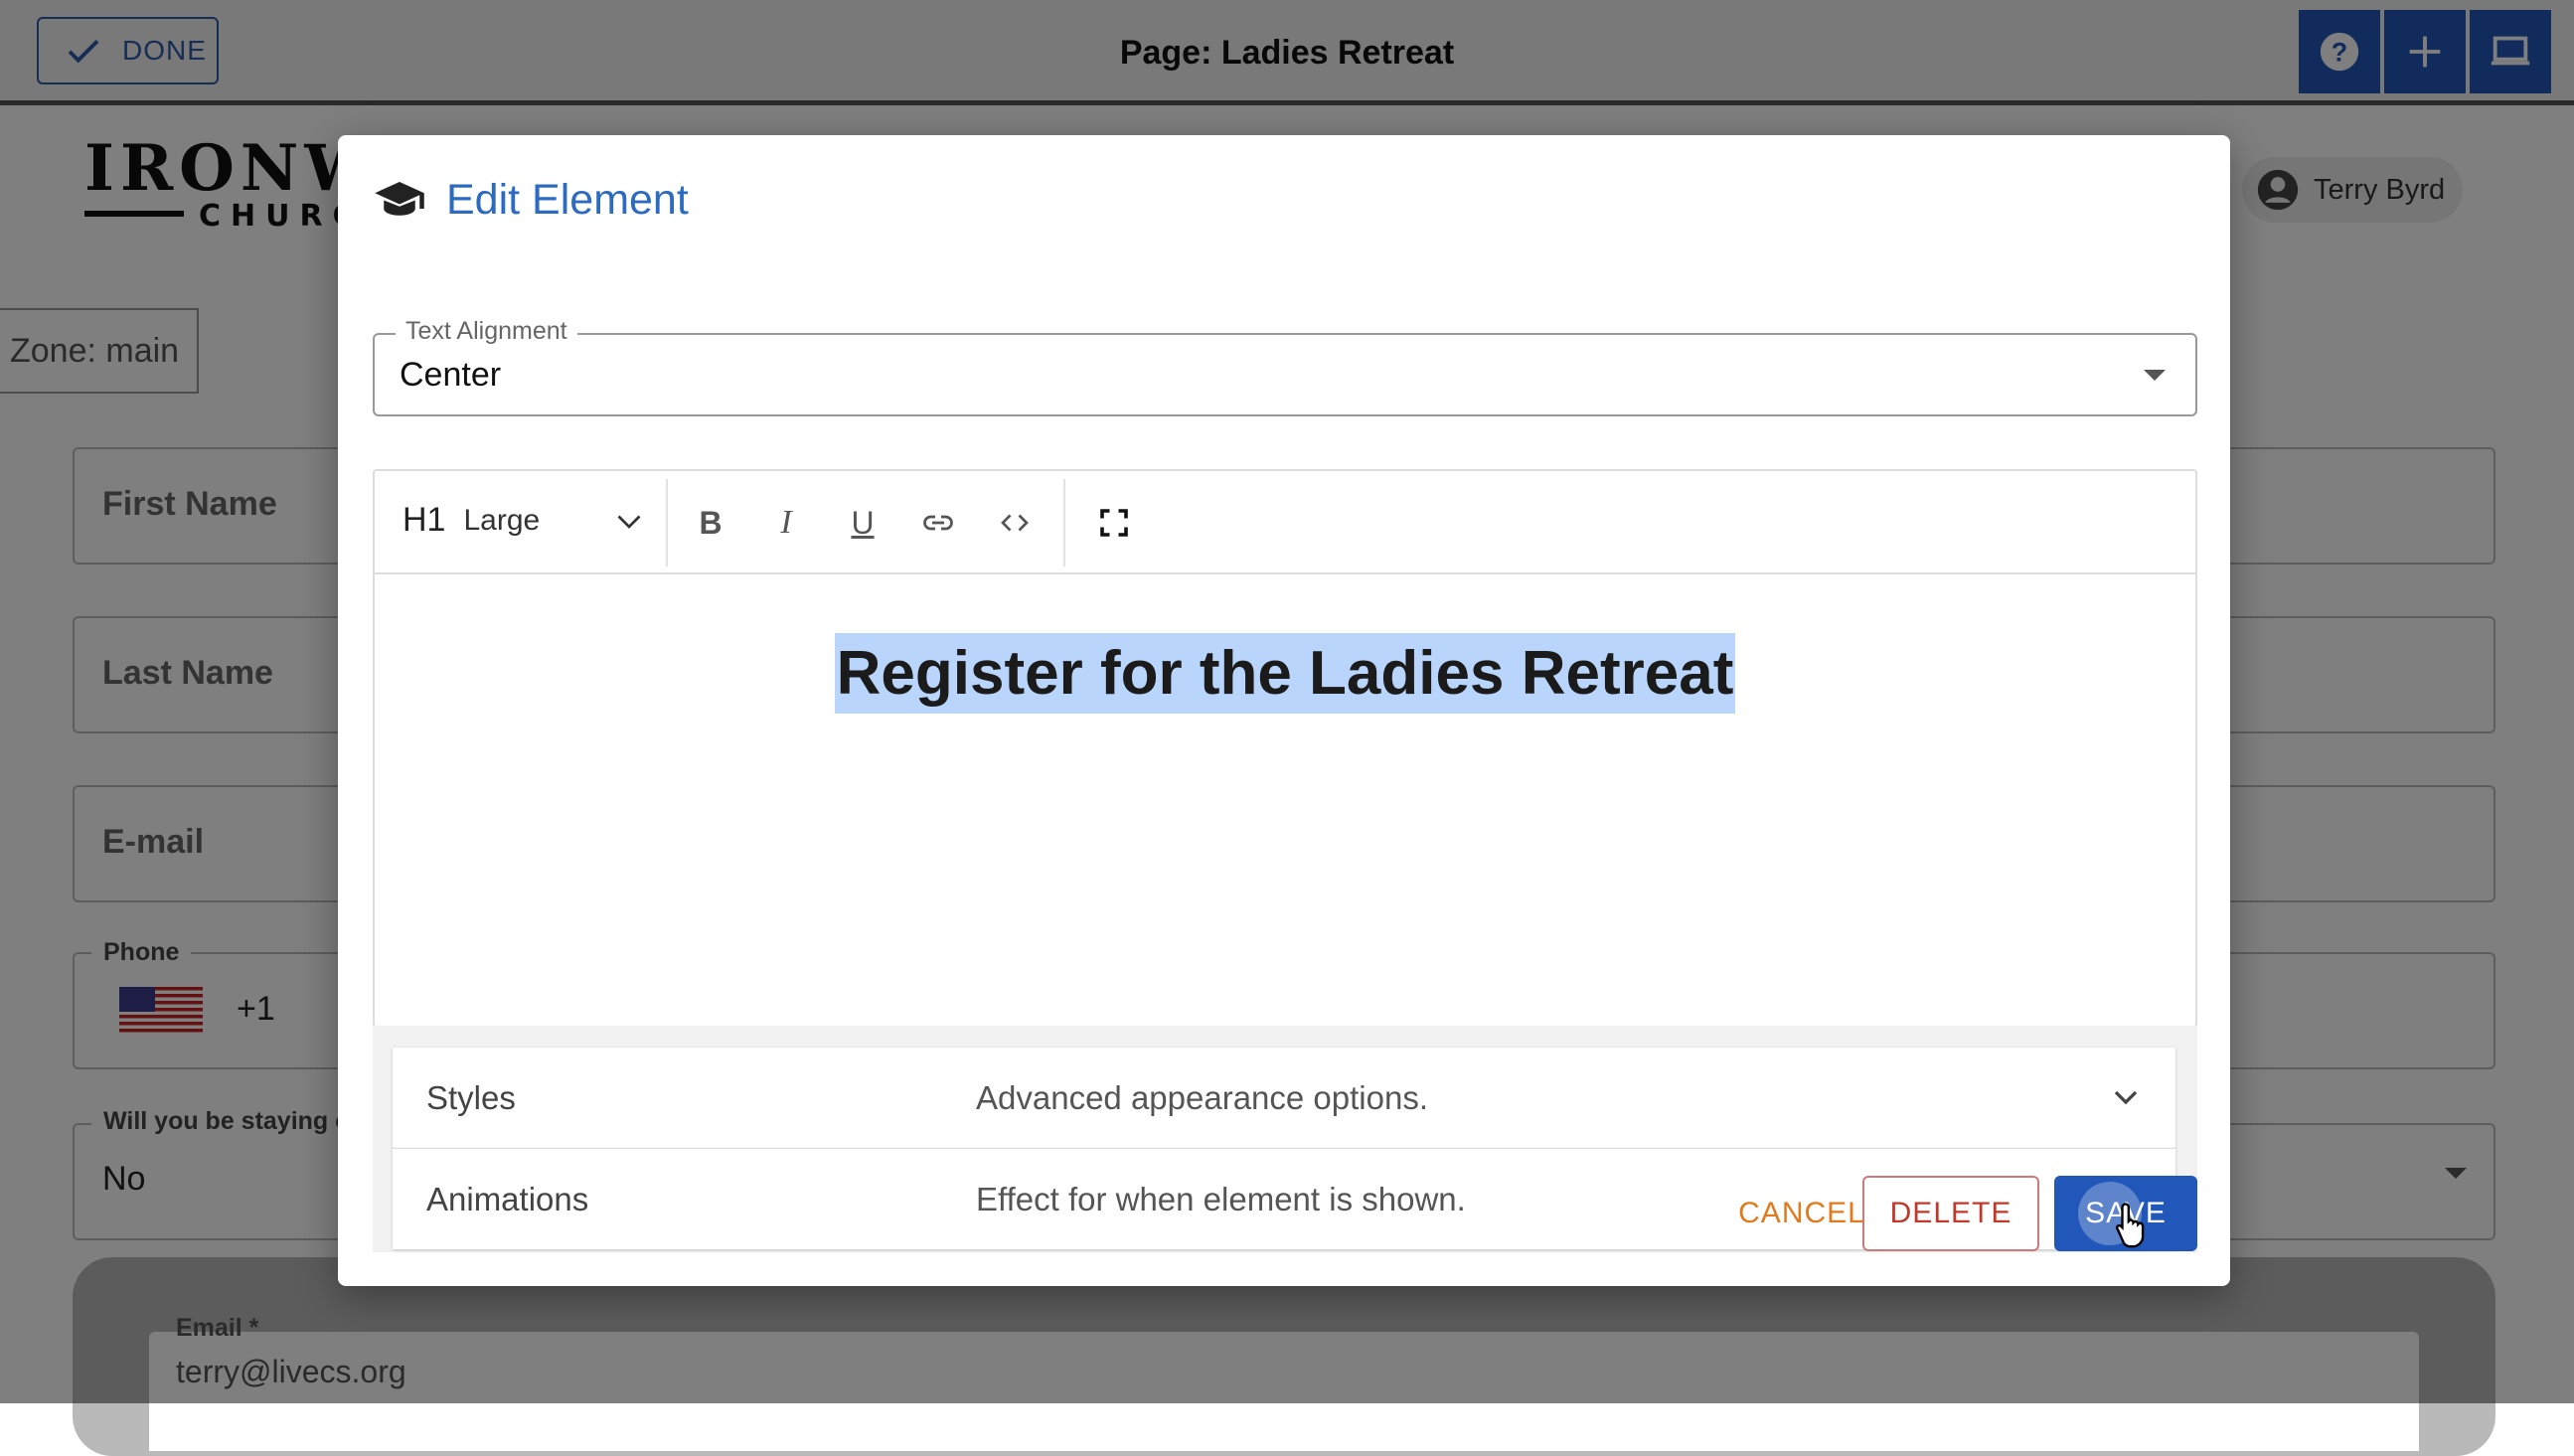  I want to click on caret-down-icon, so click(2155, 375).